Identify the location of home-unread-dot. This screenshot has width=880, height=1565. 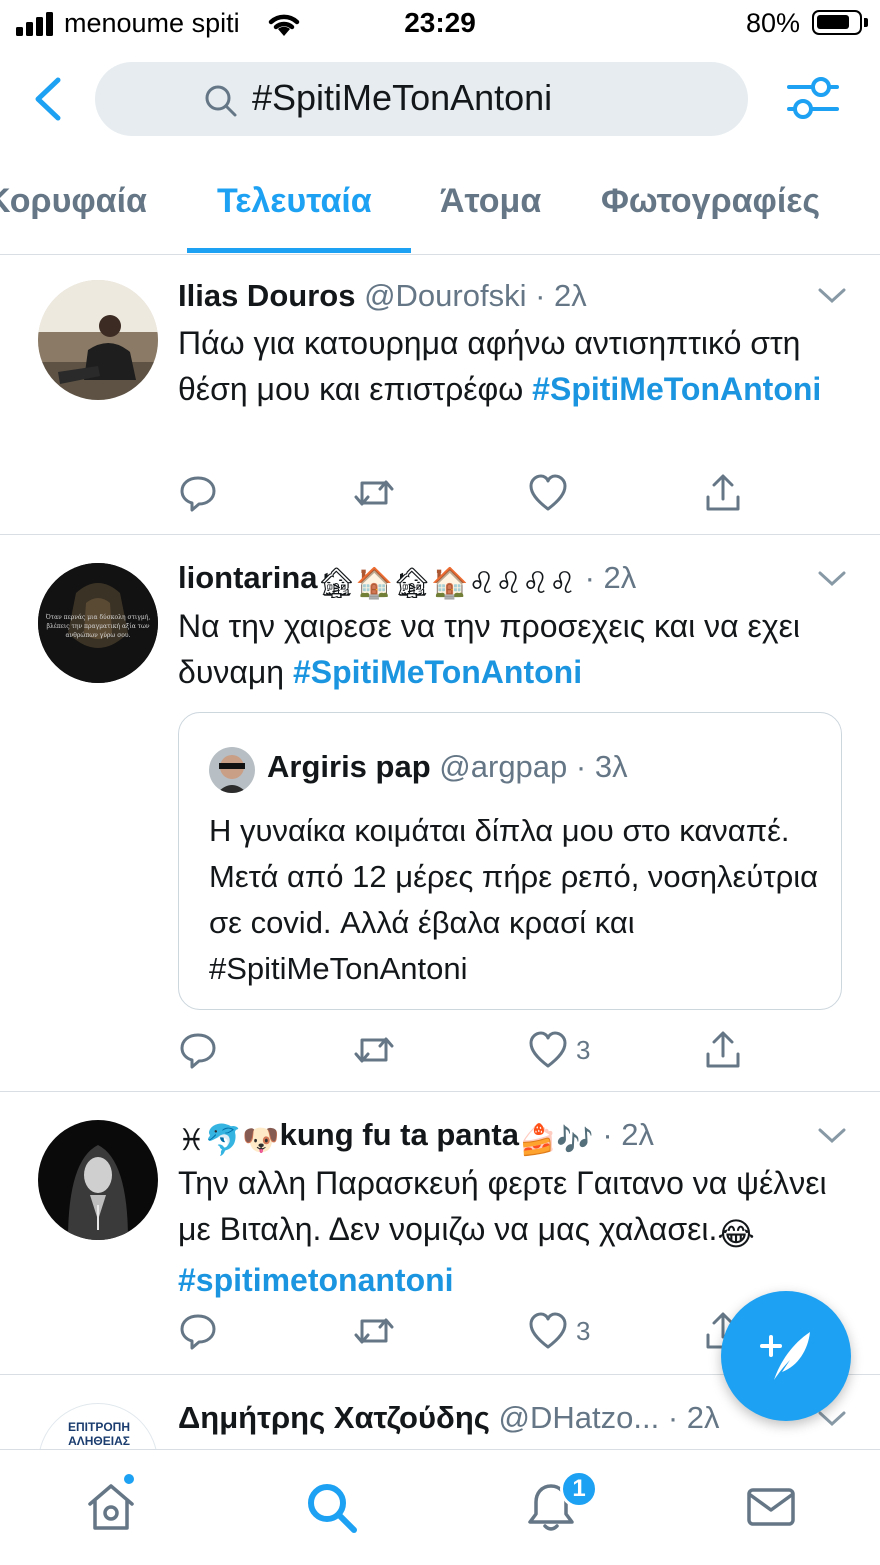
(129, 1479).